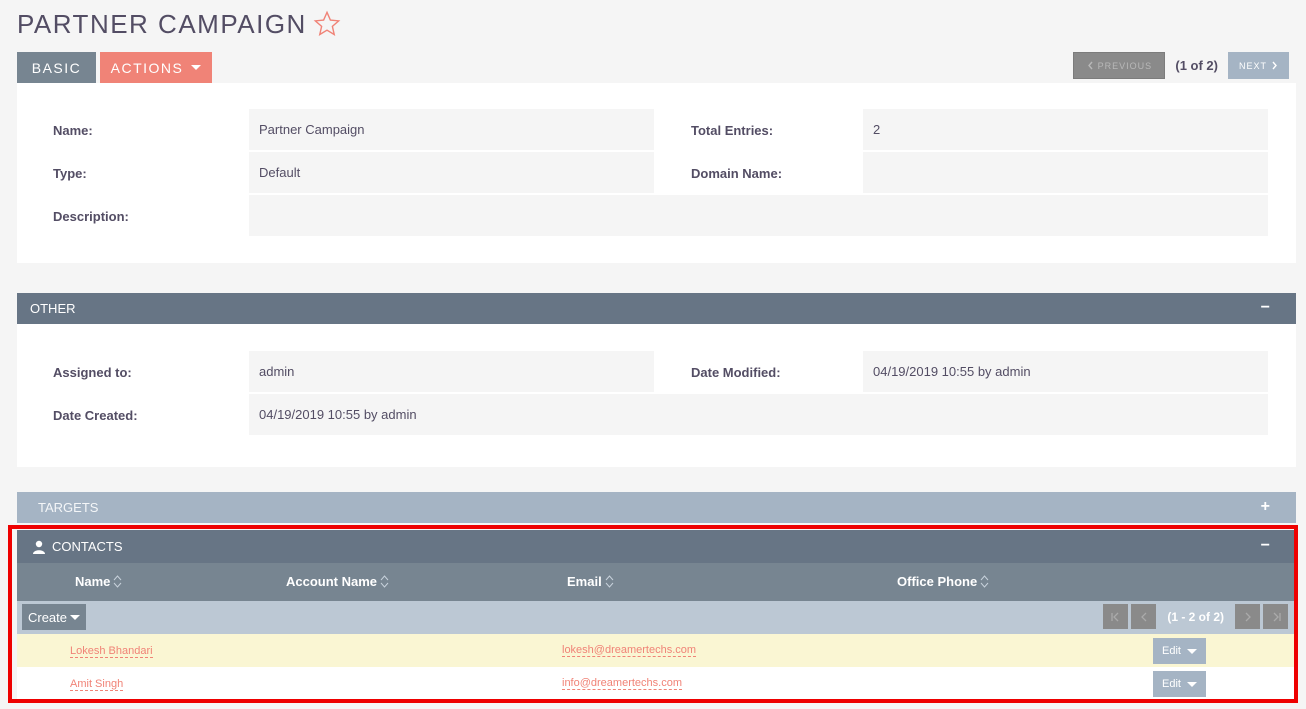 The width and height of the screenshot is (1306, 709). I want to click on star-outline-icon, so click(327, 24).